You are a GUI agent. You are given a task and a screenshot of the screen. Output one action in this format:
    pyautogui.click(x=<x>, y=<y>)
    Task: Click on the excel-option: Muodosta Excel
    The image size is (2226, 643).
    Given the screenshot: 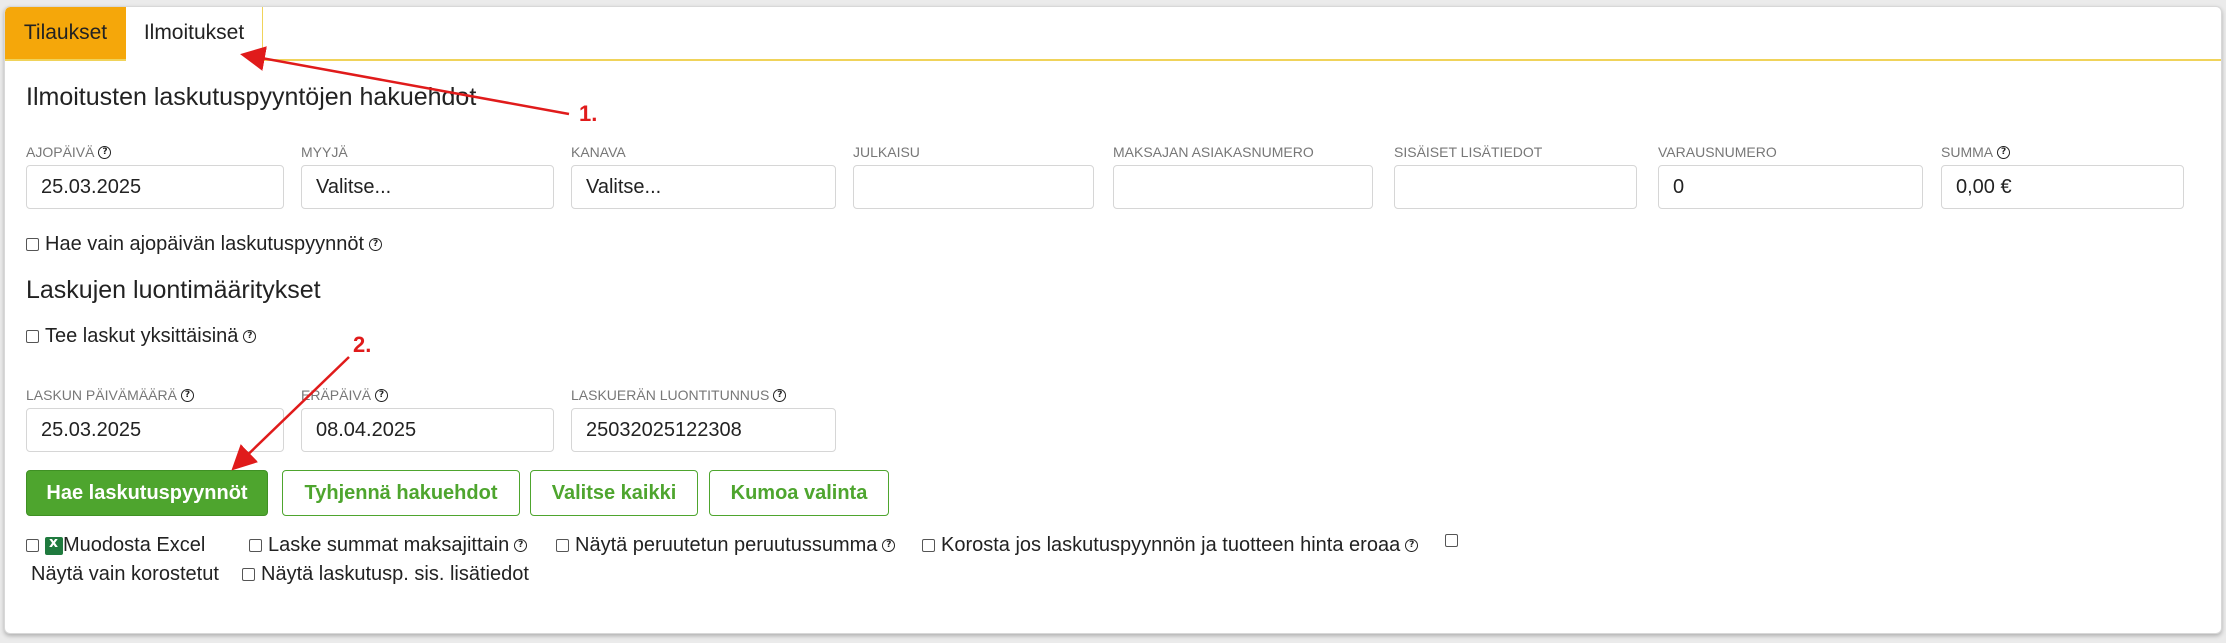 What is the action you would take?
    pyautogui.click(x=115, y=545)
    